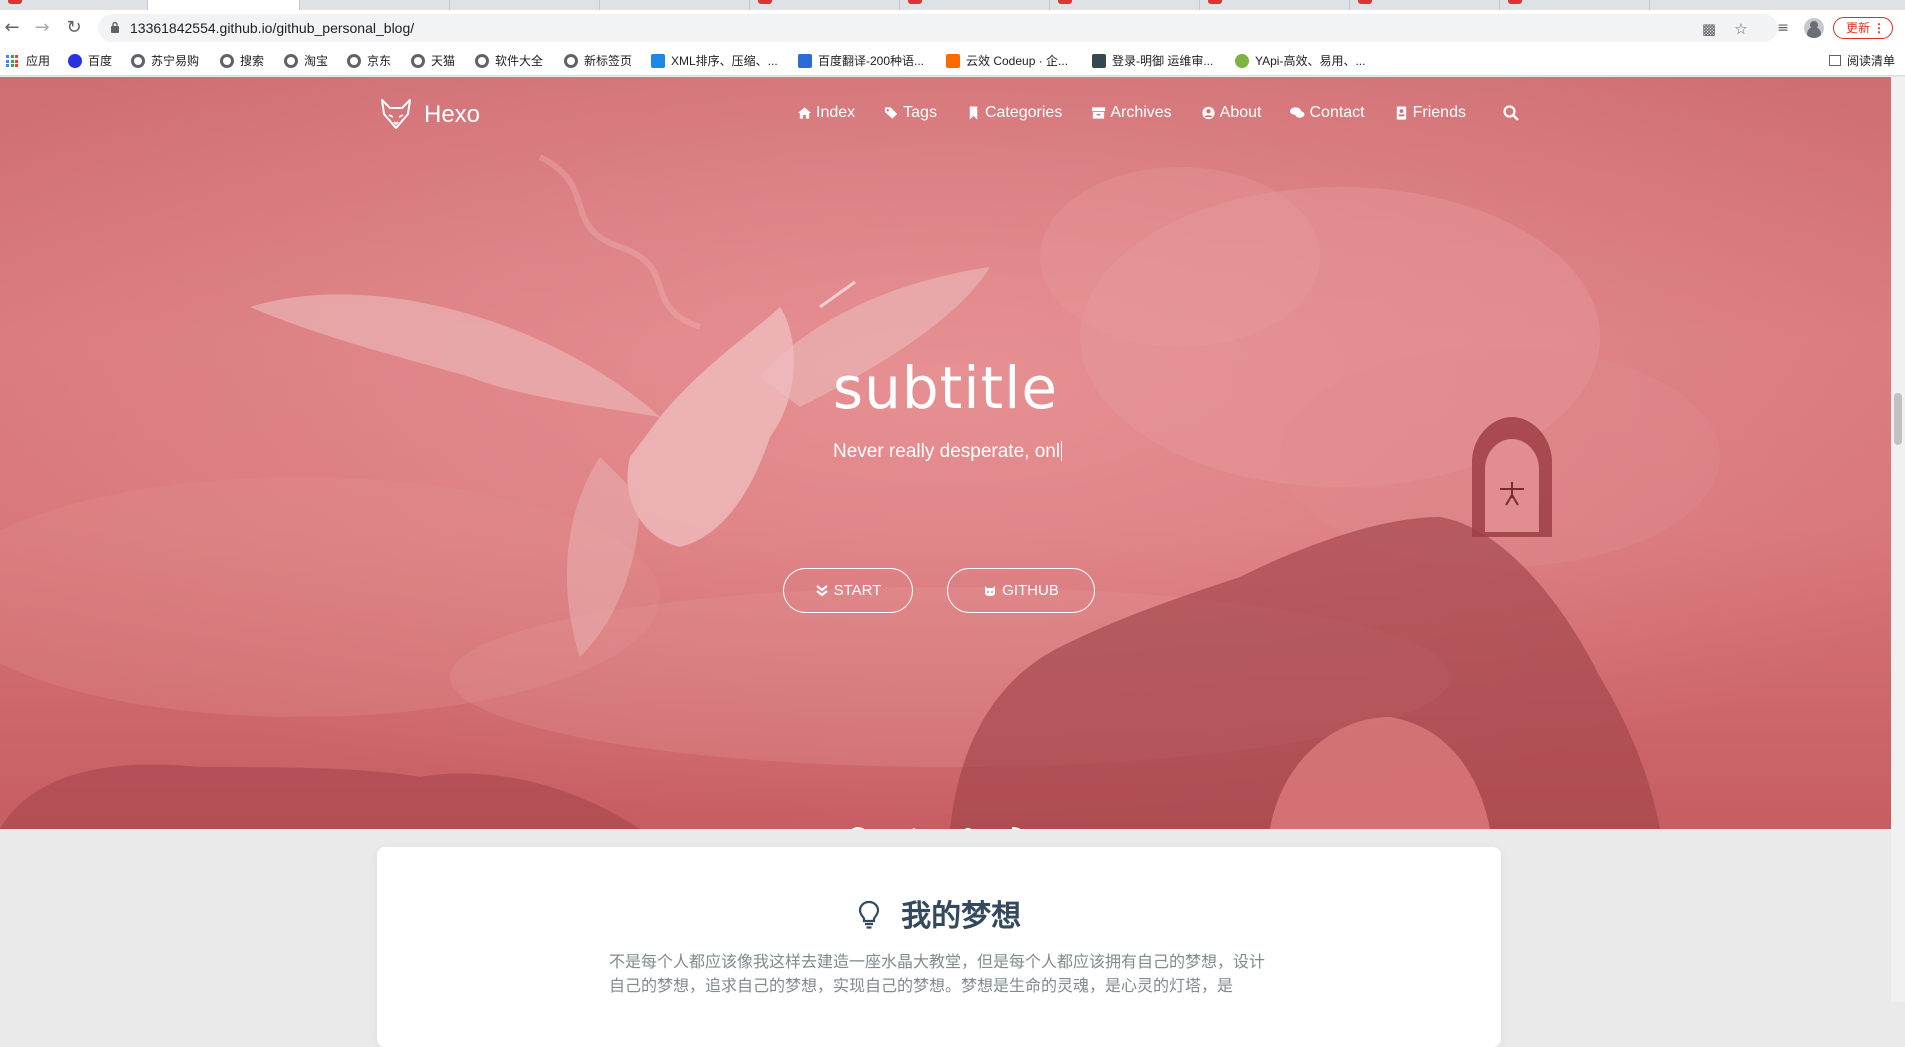  What do you see at coordinates (1741, 29) in the screenshot?
I see `bookmark-star-icon: ☆` at bounding box center [1741, 29].